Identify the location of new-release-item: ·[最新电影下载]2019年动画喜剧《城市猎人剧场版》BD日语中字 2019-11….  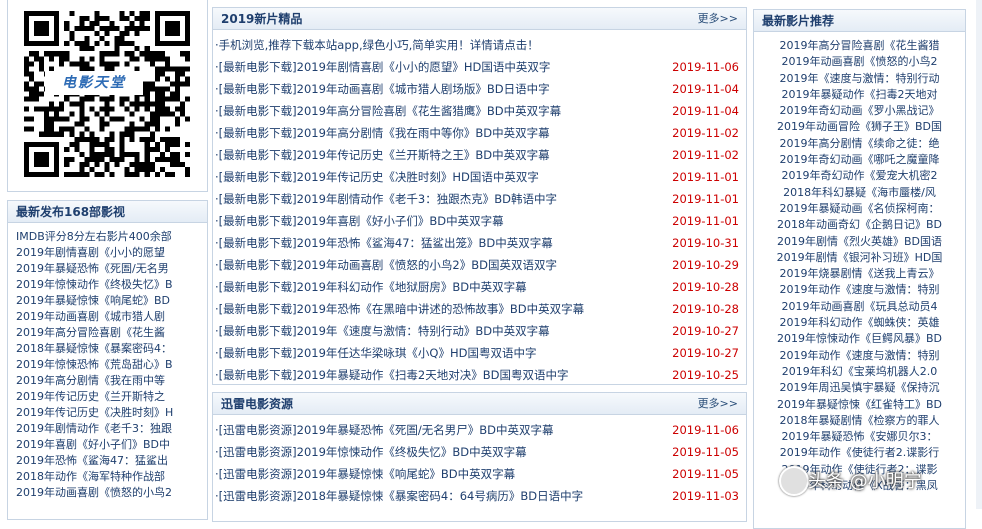
(479, 89).